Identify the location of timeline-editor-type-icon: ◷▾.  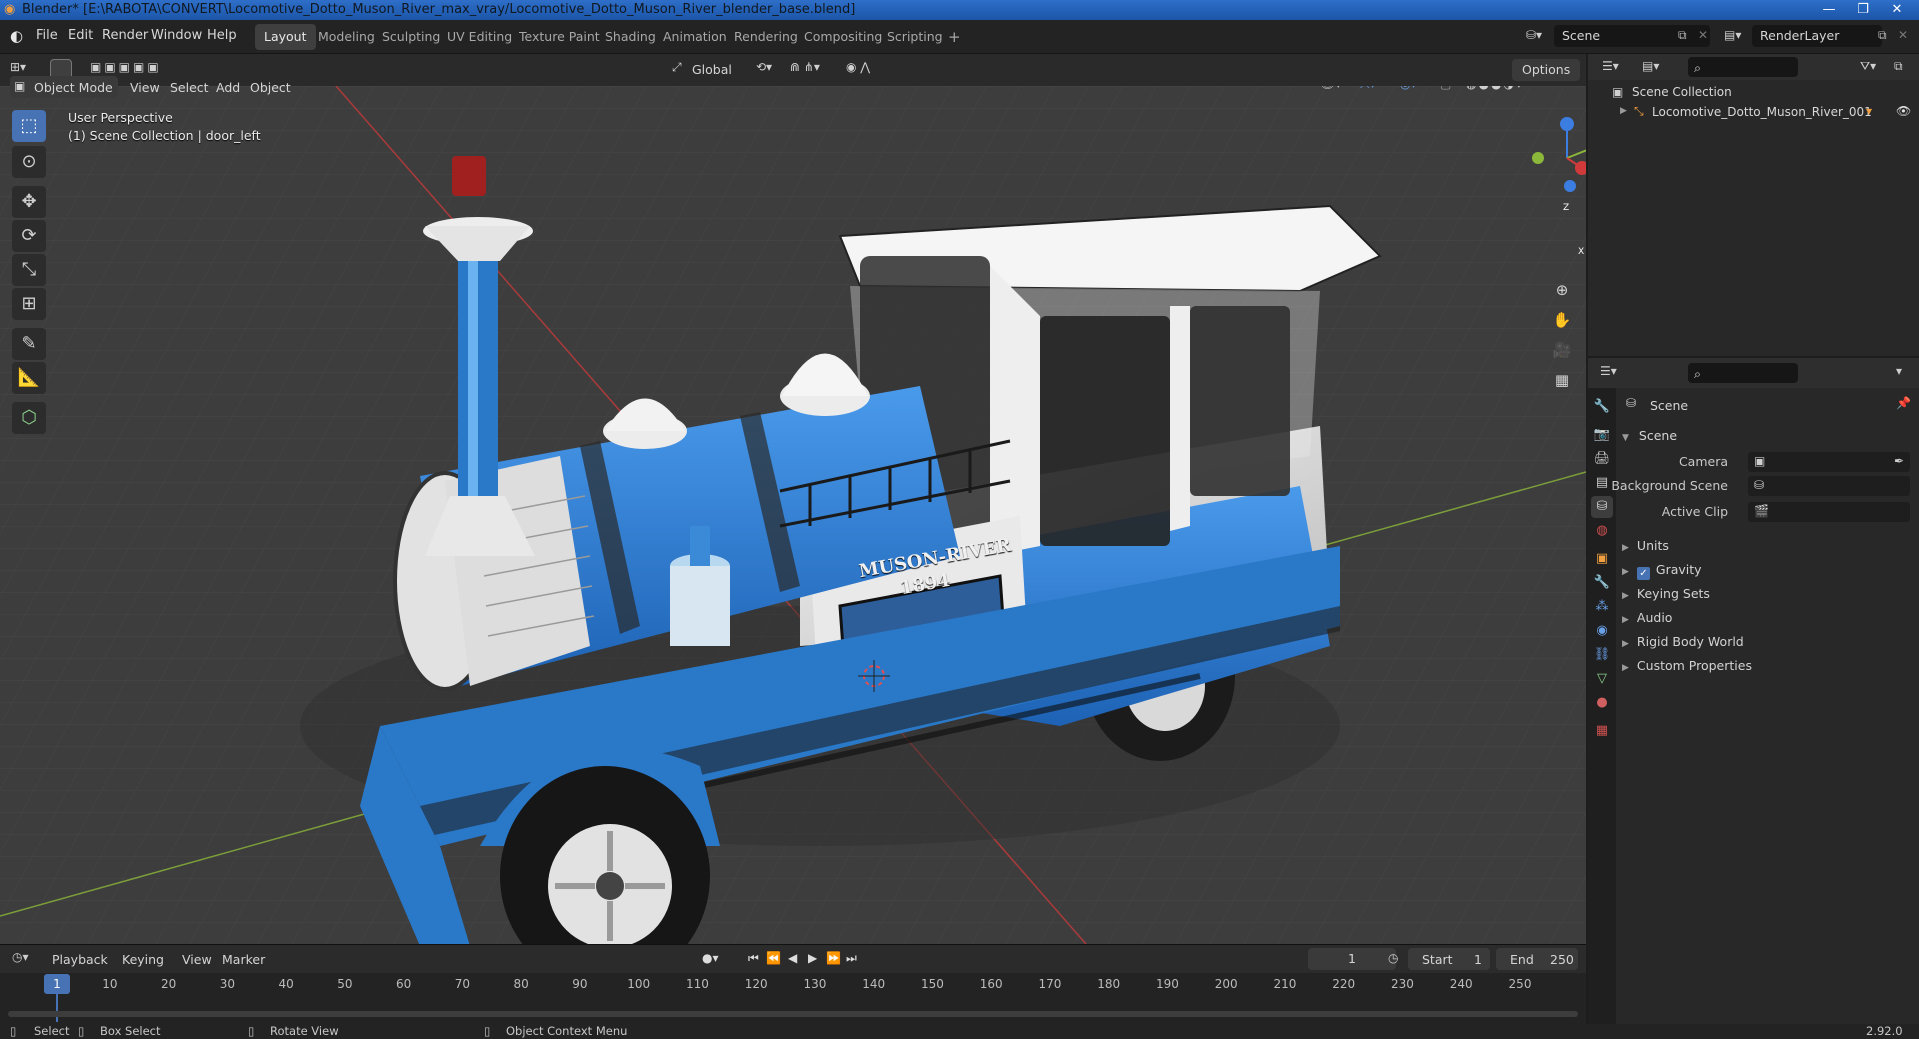
(20, 957).